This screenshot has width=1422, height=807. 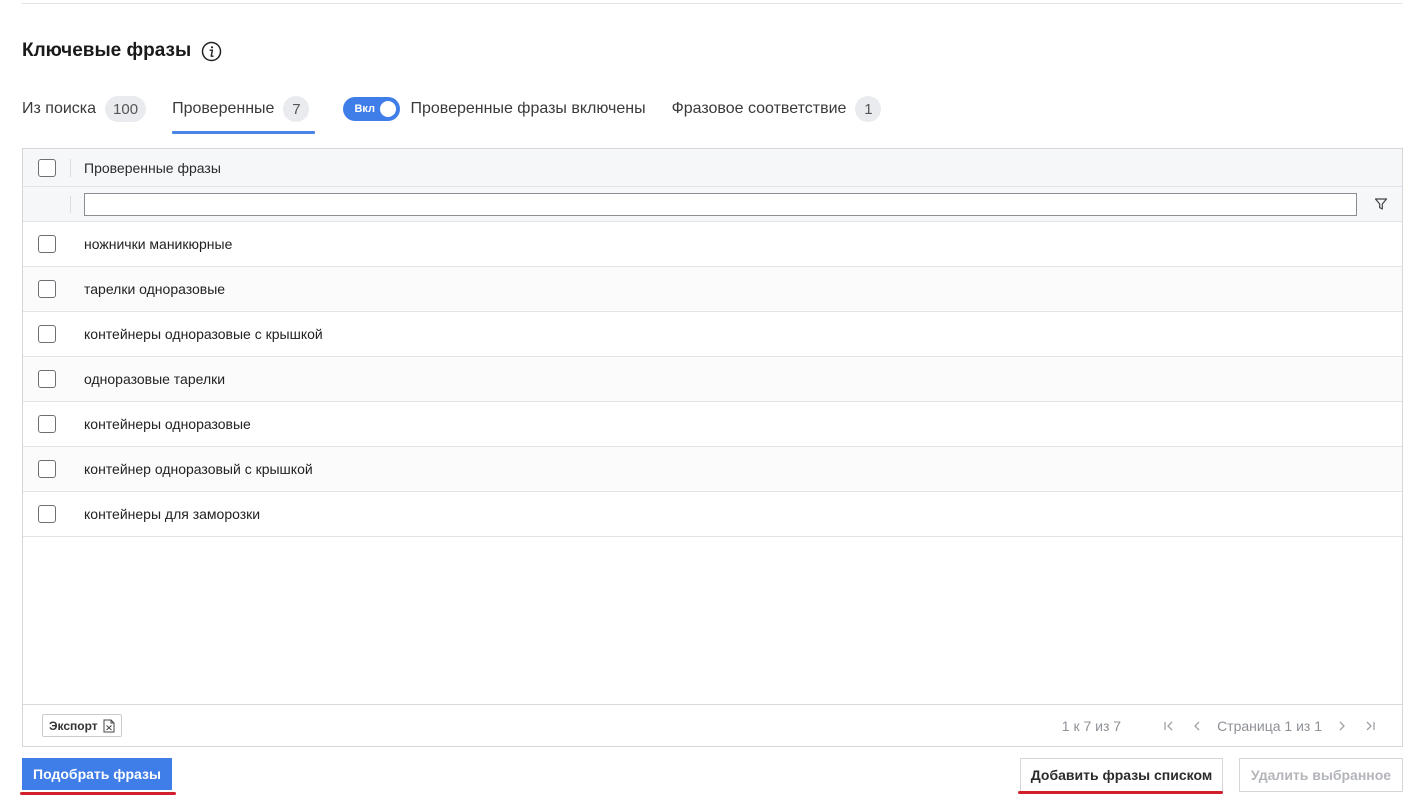 What do you see at coordinates (158, 244) in the screenshot?
I see `phrase-cell: ножнички маникюрные` at bounding box center [158, 244].